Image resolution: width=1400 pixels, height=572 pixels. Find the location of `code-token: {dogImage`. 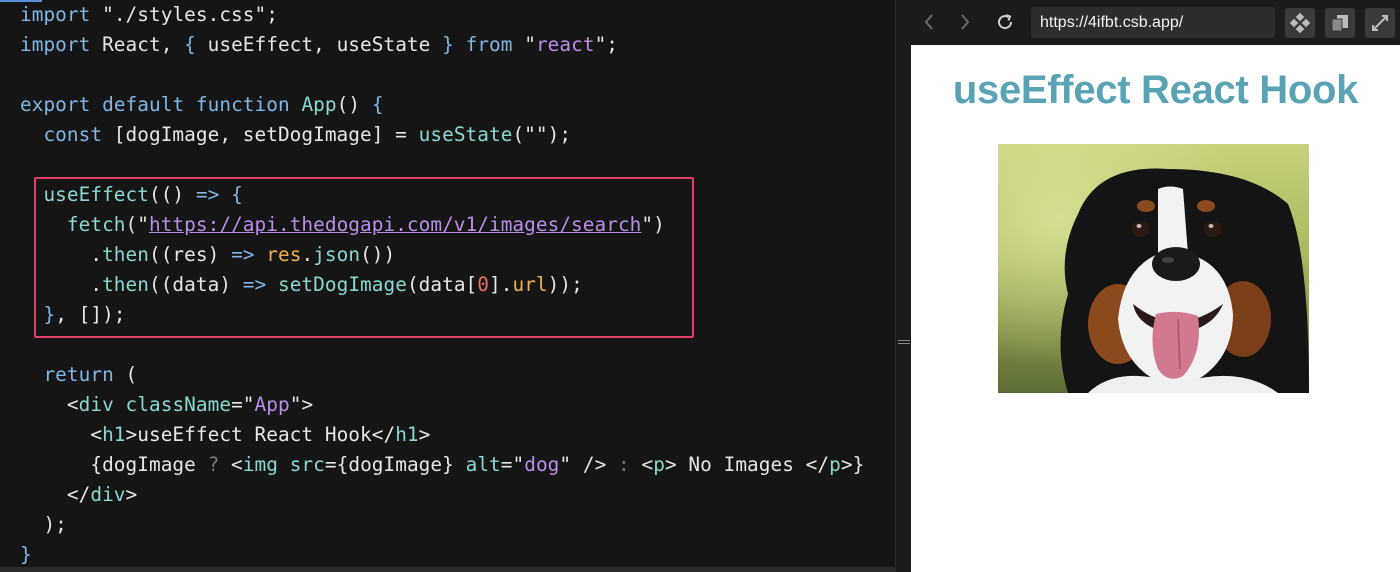

code-token: {dogImage is located at coordinates (114, 464).